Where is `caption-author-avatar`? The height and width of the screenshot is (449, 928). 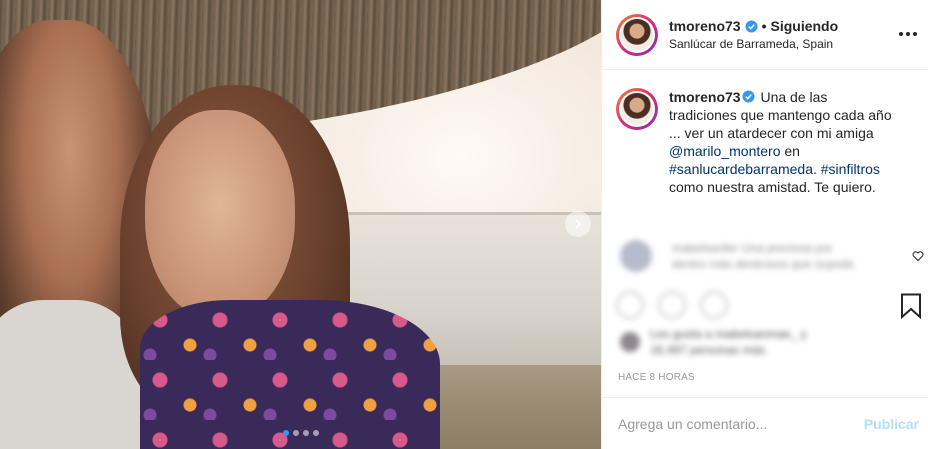 caption-author-avatar is located at coordinates (637, 109).